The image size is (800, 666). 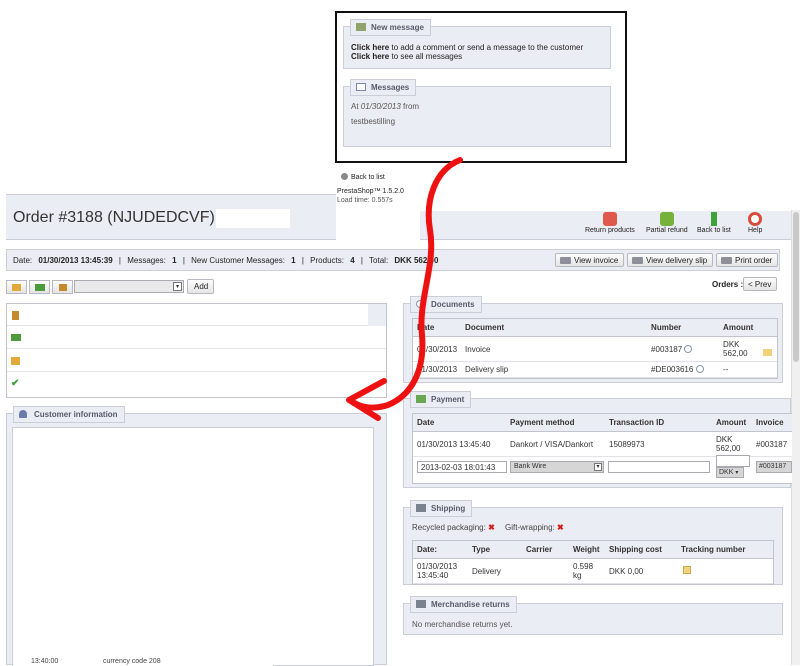 I want to click on envelope-icon, so click(x=361, y=87).